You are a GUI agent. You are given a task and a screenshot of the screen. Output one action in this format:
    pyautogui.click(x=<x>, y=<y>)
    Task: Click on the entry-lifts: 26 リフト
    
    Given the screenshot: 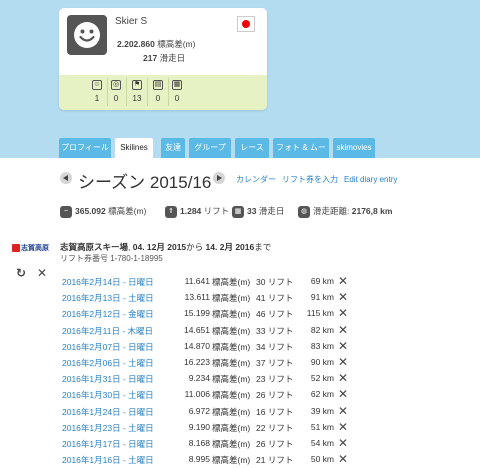 What is the action you would take?
    pyautogui.click(x=275, y=444)
    